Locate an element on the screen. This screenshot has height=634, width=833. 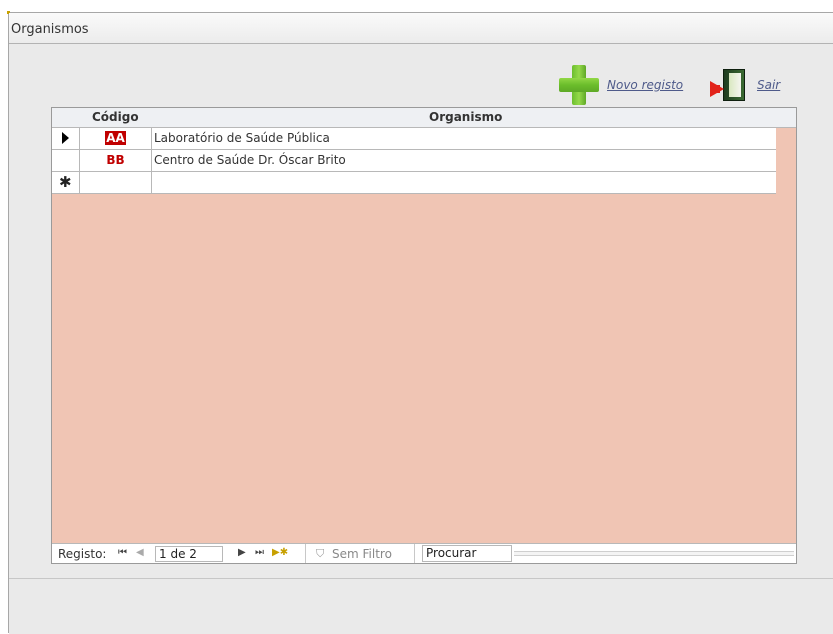
next-record-icon: ▶ is located at coordinates (242, 552).